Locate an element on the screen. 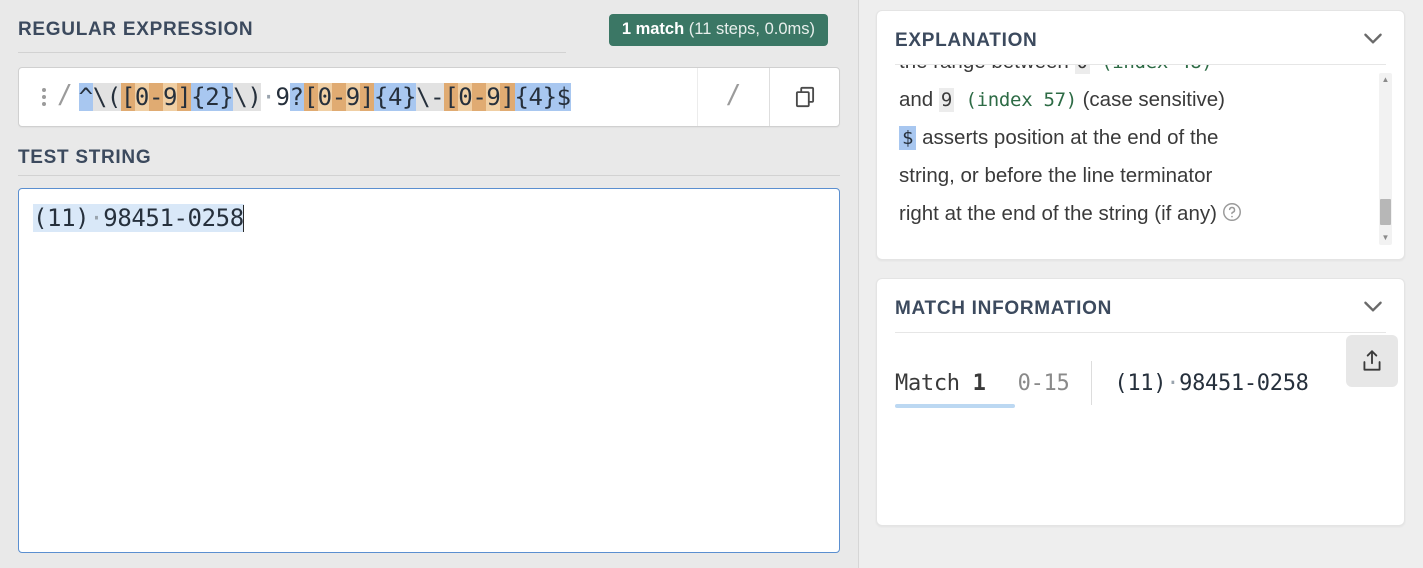 The height and width of the screenshot is (568, 1423). explanation-line: the range between 0 (index 48) is located at coordinates (1134, 73).